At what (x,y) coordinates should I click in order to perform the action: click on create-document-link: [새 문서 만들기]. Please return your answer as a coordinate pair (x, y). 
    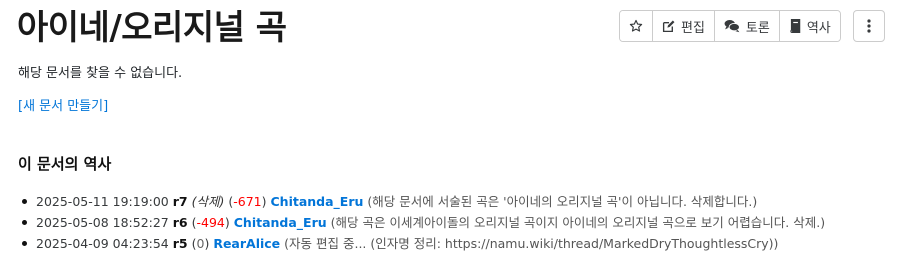
    Looking at the image, I should click on (63, 107).